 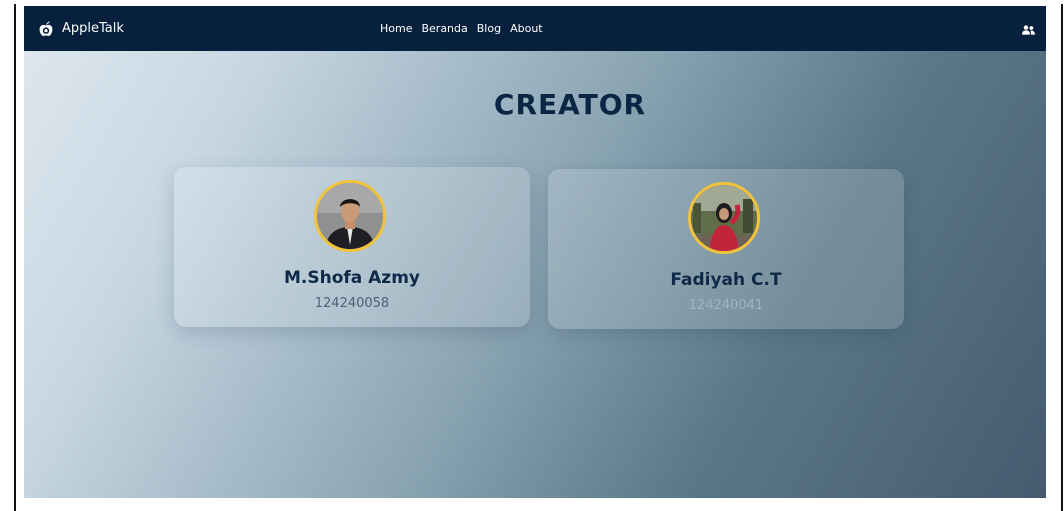 I want to click on navbar: AppleTalk Home Beranda Blog About, so click(x=535, y=28).